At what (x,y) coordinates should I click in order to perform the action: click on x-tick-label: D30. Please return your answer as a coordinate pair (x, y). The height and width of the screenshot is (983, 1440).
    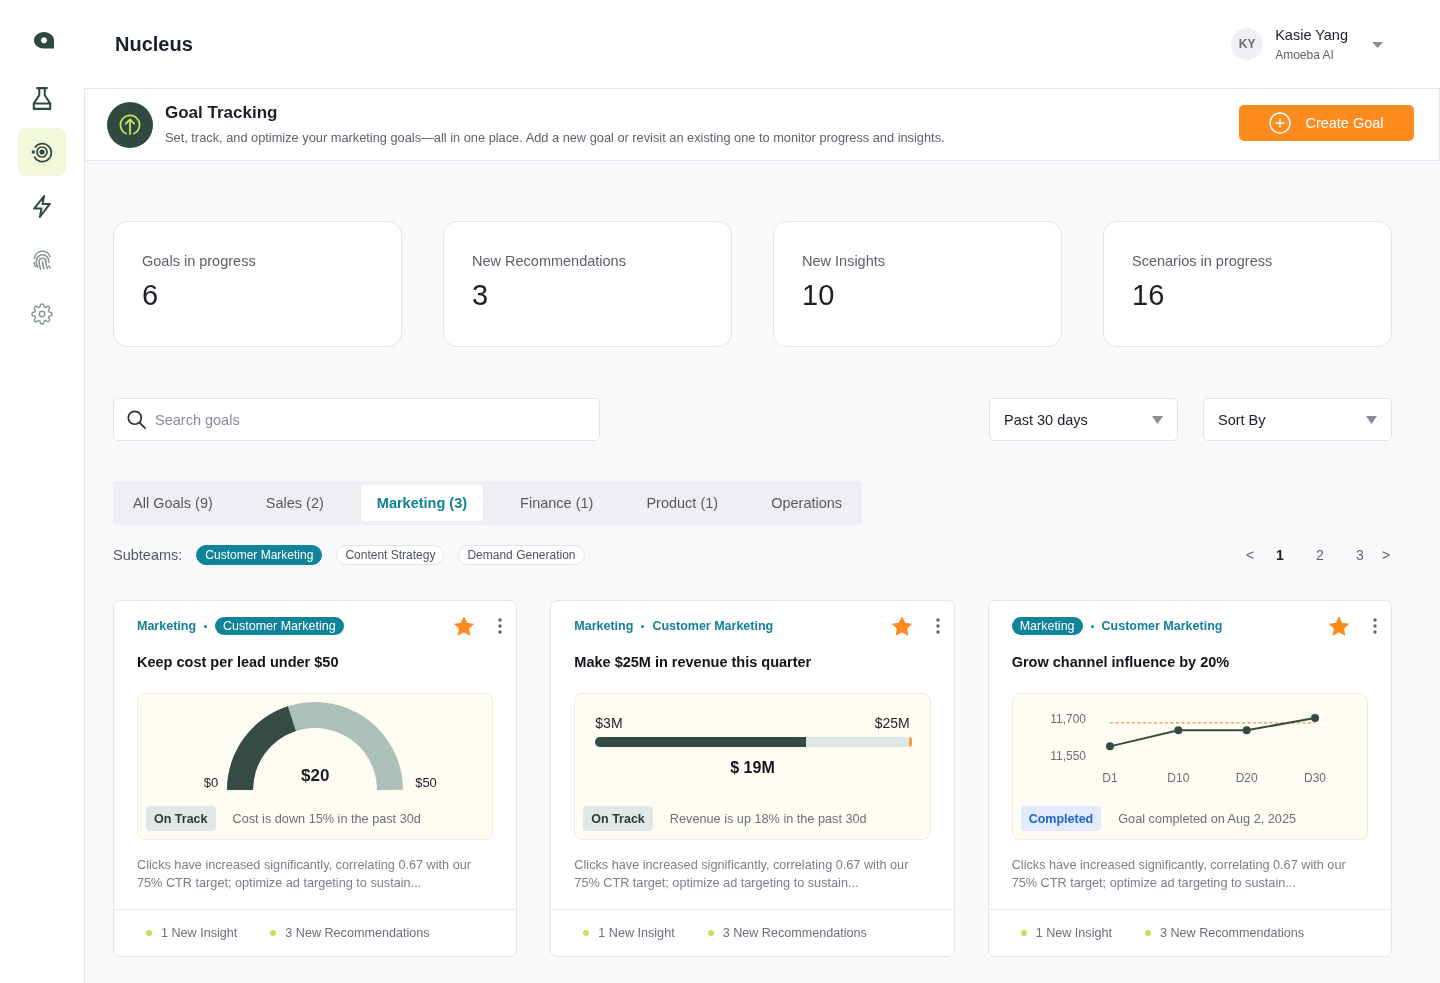
    Looking at the image, I should click on (1314, 778).